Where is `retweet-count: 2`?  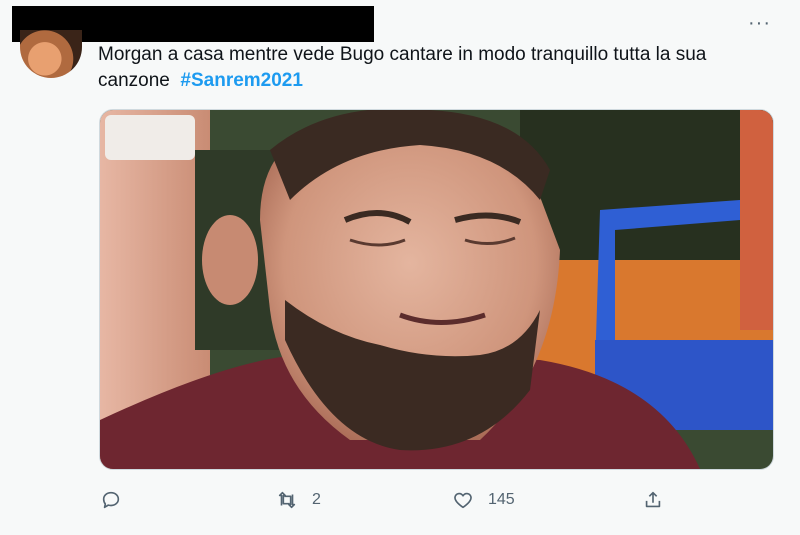
retweet-count: 2 is located at coordinates (316, 499).